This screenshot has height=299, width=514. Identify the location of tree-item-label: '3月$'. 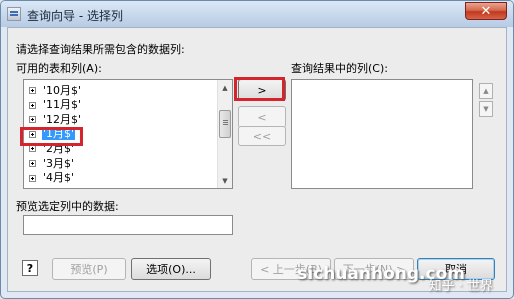
(59, 163).